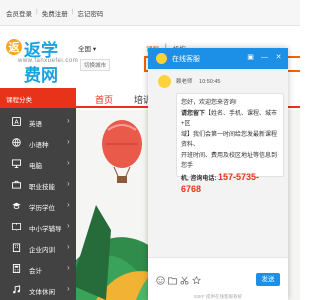 The image size is (320, 300). Describe the element at coordinates (94, 49) in the screenshot. I see `chevron-down-icon: ▾` at that location.